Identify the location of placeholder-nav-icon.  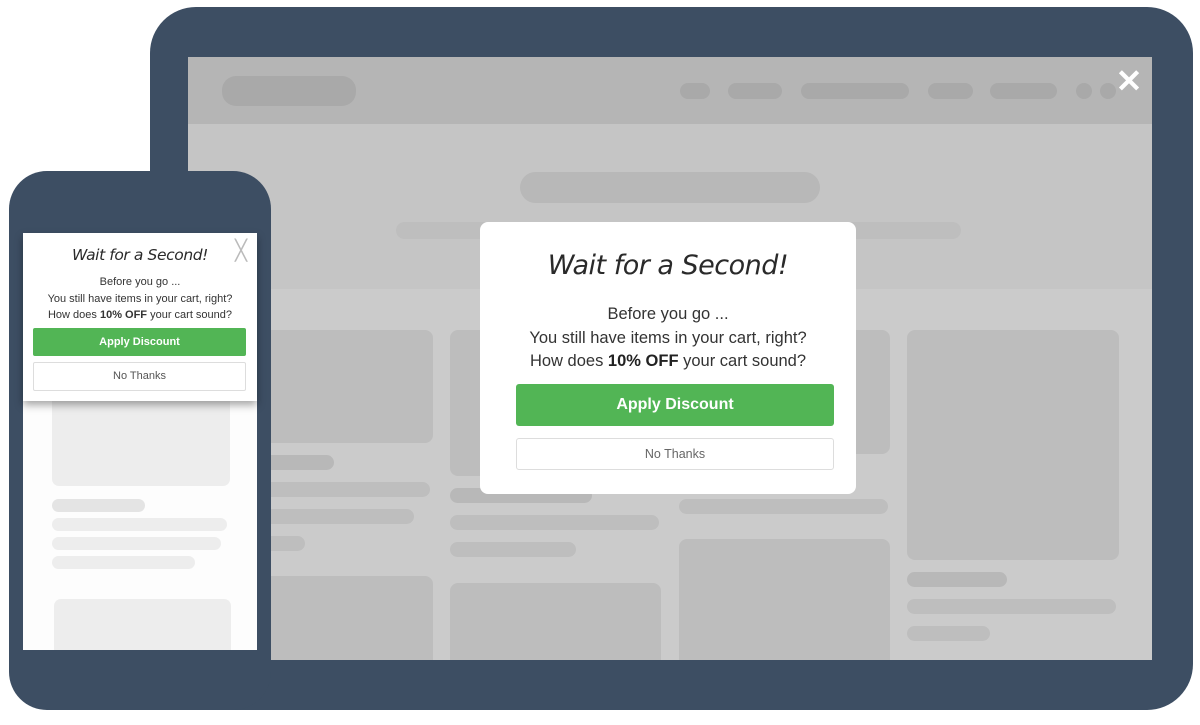
(1084, 91).